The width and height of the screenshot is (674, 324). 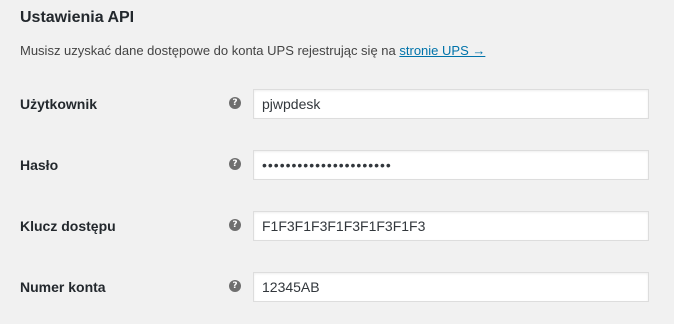 What do you see at coordinates (68, 226) in the screenshot?
I see `access-key-label: Klucz dostępu` at bounding box center [68, 226].